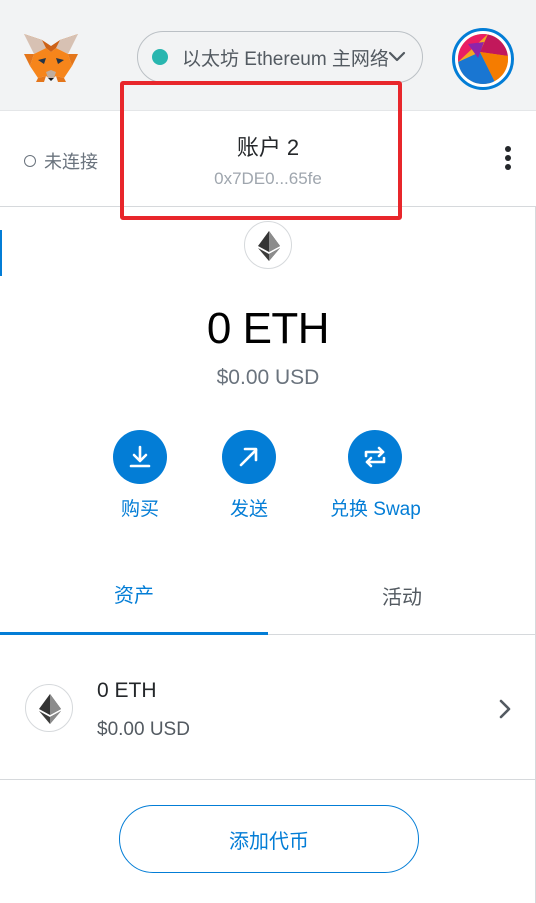 The width and height of the screenshot is (536, 903). Describe the element at coordinates (505, 709) in the screenshot. I see `chevron-right-icon` at that location.